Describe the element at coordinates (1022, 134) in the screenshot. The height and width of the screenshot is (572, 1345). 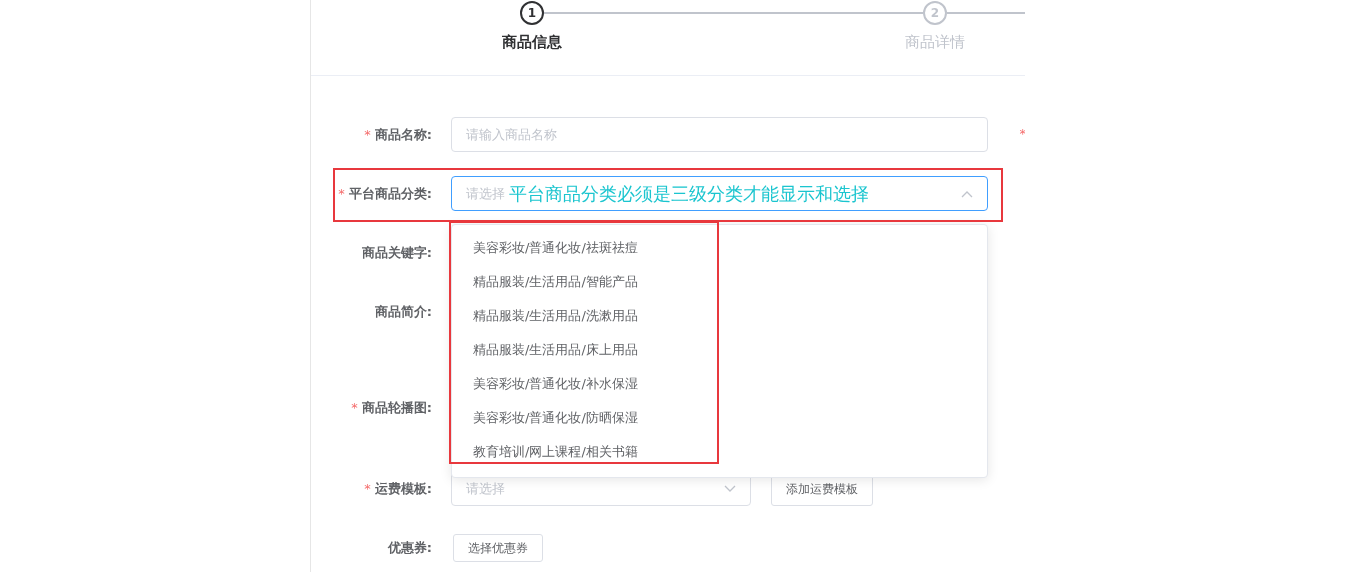
I see `required-mark: *` at that location.